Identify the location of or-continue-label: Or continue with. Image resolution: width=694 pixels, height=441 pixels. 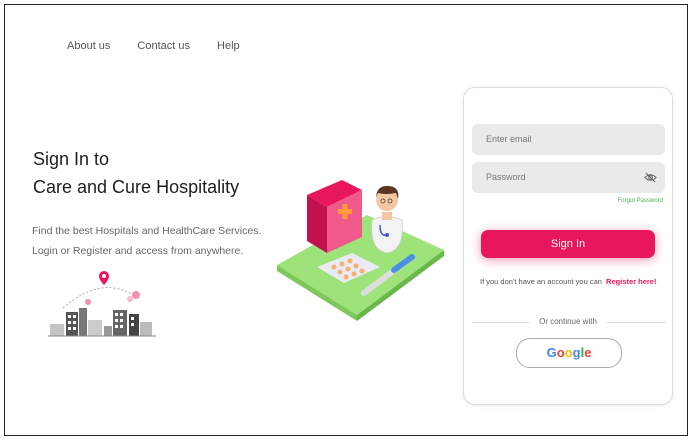
(568, 321).